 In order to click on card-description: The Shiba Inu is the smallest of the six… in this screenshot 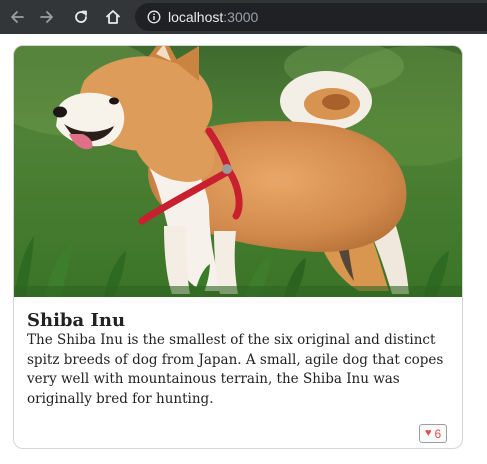, I will do `click(235, 369)`.